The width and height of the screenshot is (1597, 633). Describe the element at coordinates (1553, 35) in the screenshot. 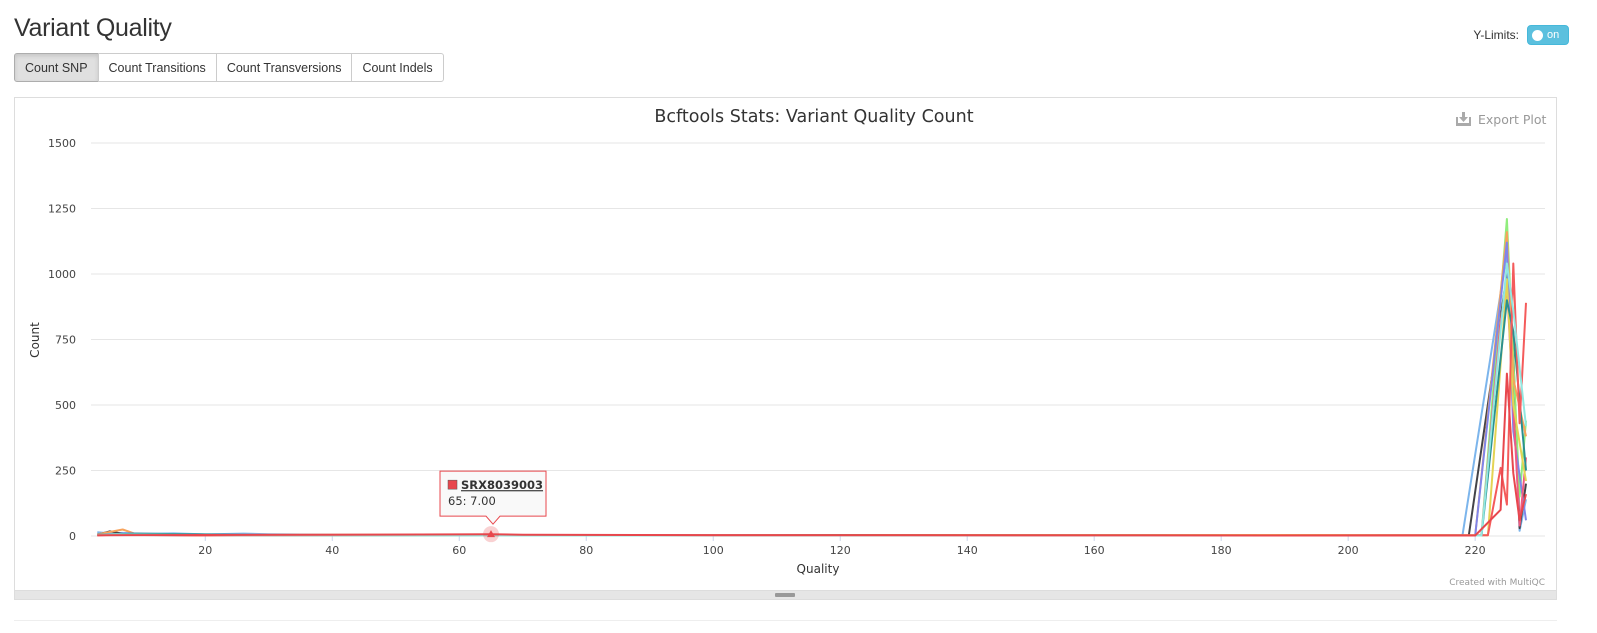

I see `ylimits-toggle-state: on` at that location.